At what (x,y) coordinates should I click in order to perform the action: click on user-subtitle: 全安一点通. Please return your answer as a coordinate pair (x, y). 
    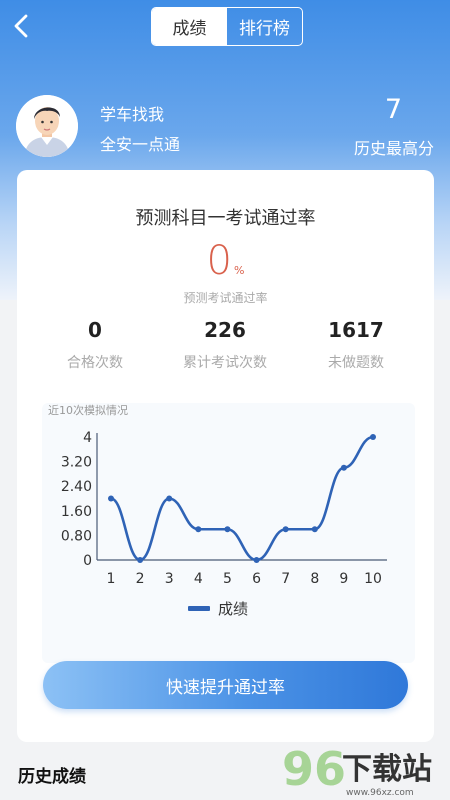
    Looking at the image, I should click on (140, 144).